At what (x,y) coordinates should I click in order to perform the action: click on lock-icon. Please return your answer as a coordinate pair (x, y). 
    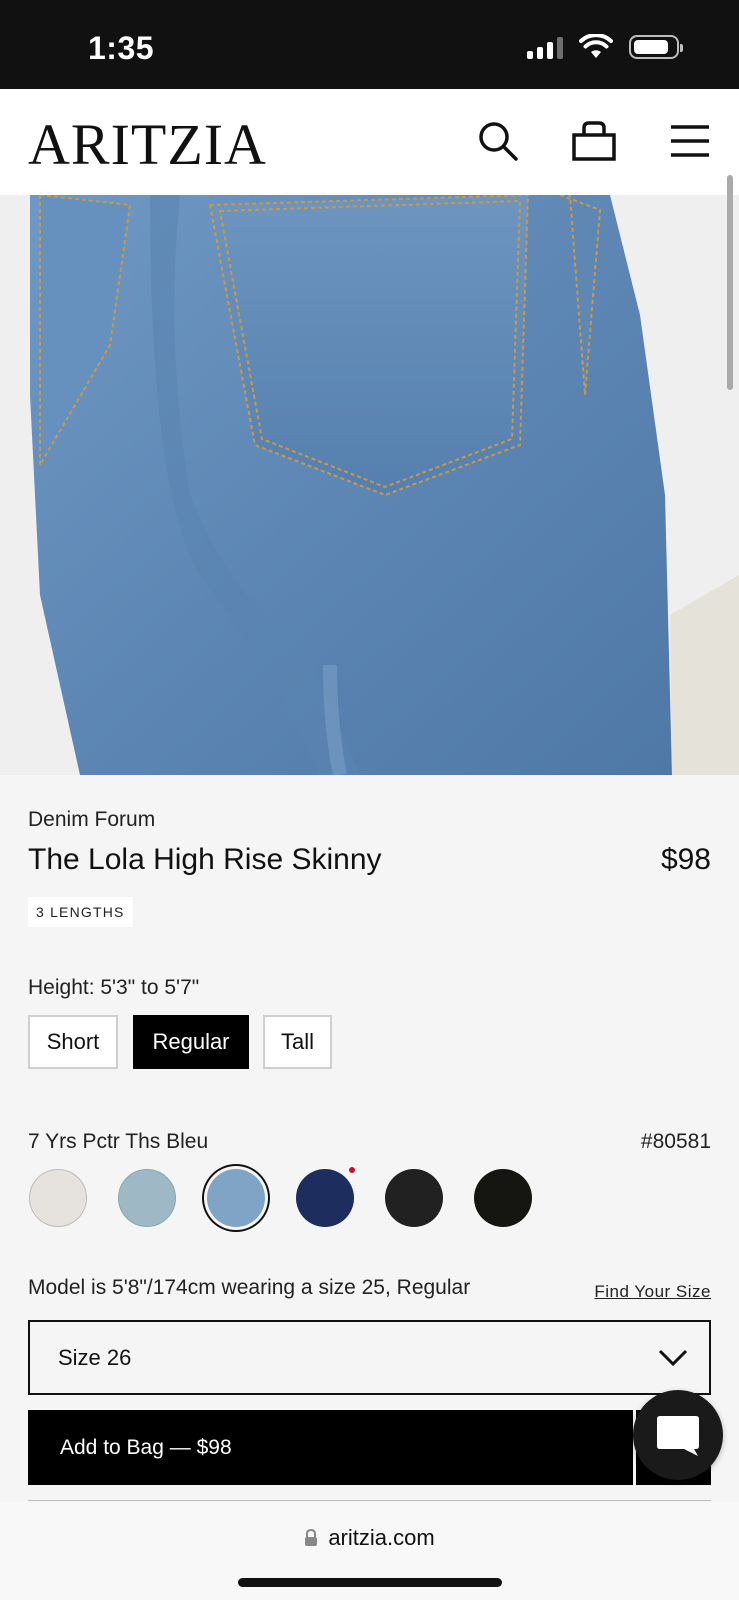
    Looking at the image, I should click on (311, 1537).